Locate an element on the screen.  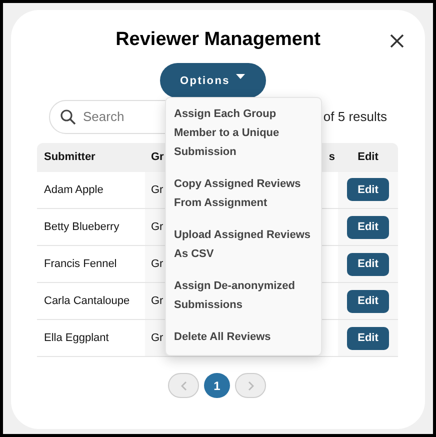
results-count: of 5 results is located at coordinates (355, 117).